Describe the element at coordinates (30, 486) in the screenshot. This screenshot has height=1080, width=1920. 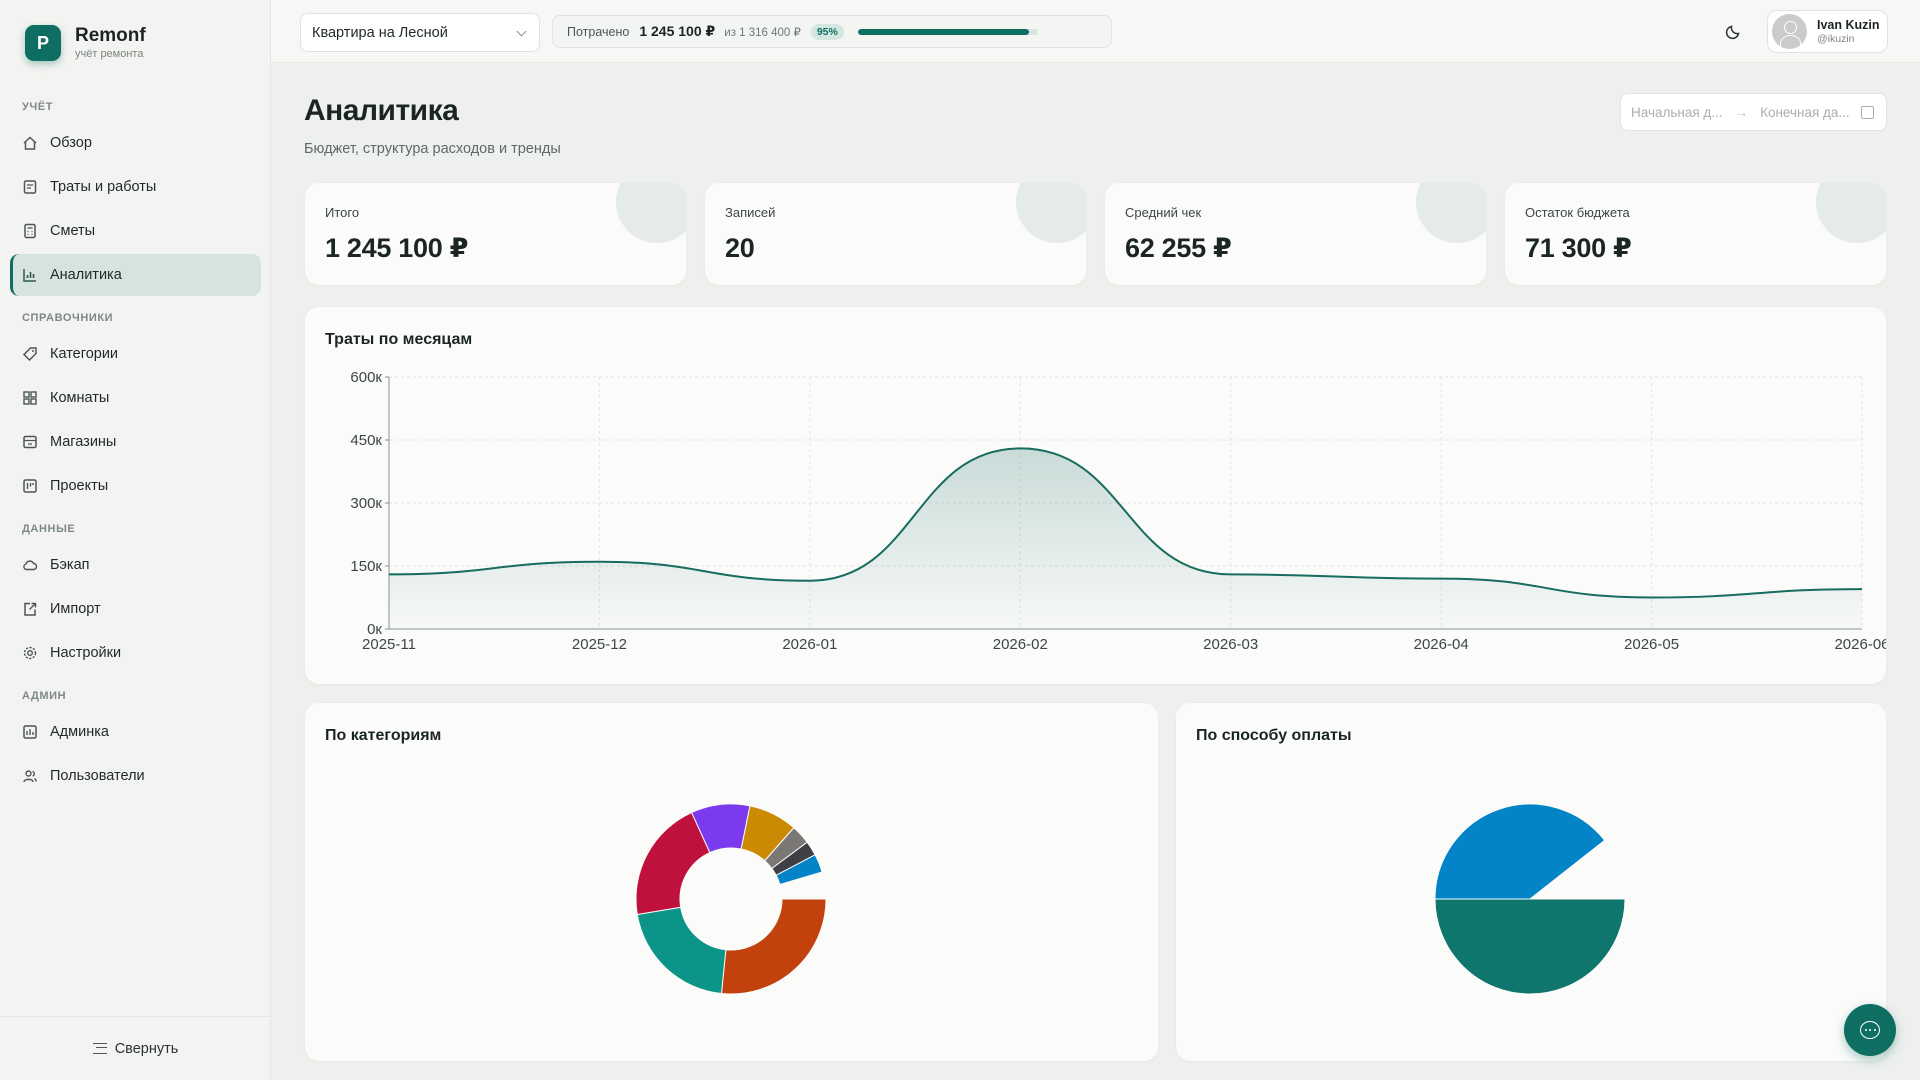
I see `kanban-icon` at that location.